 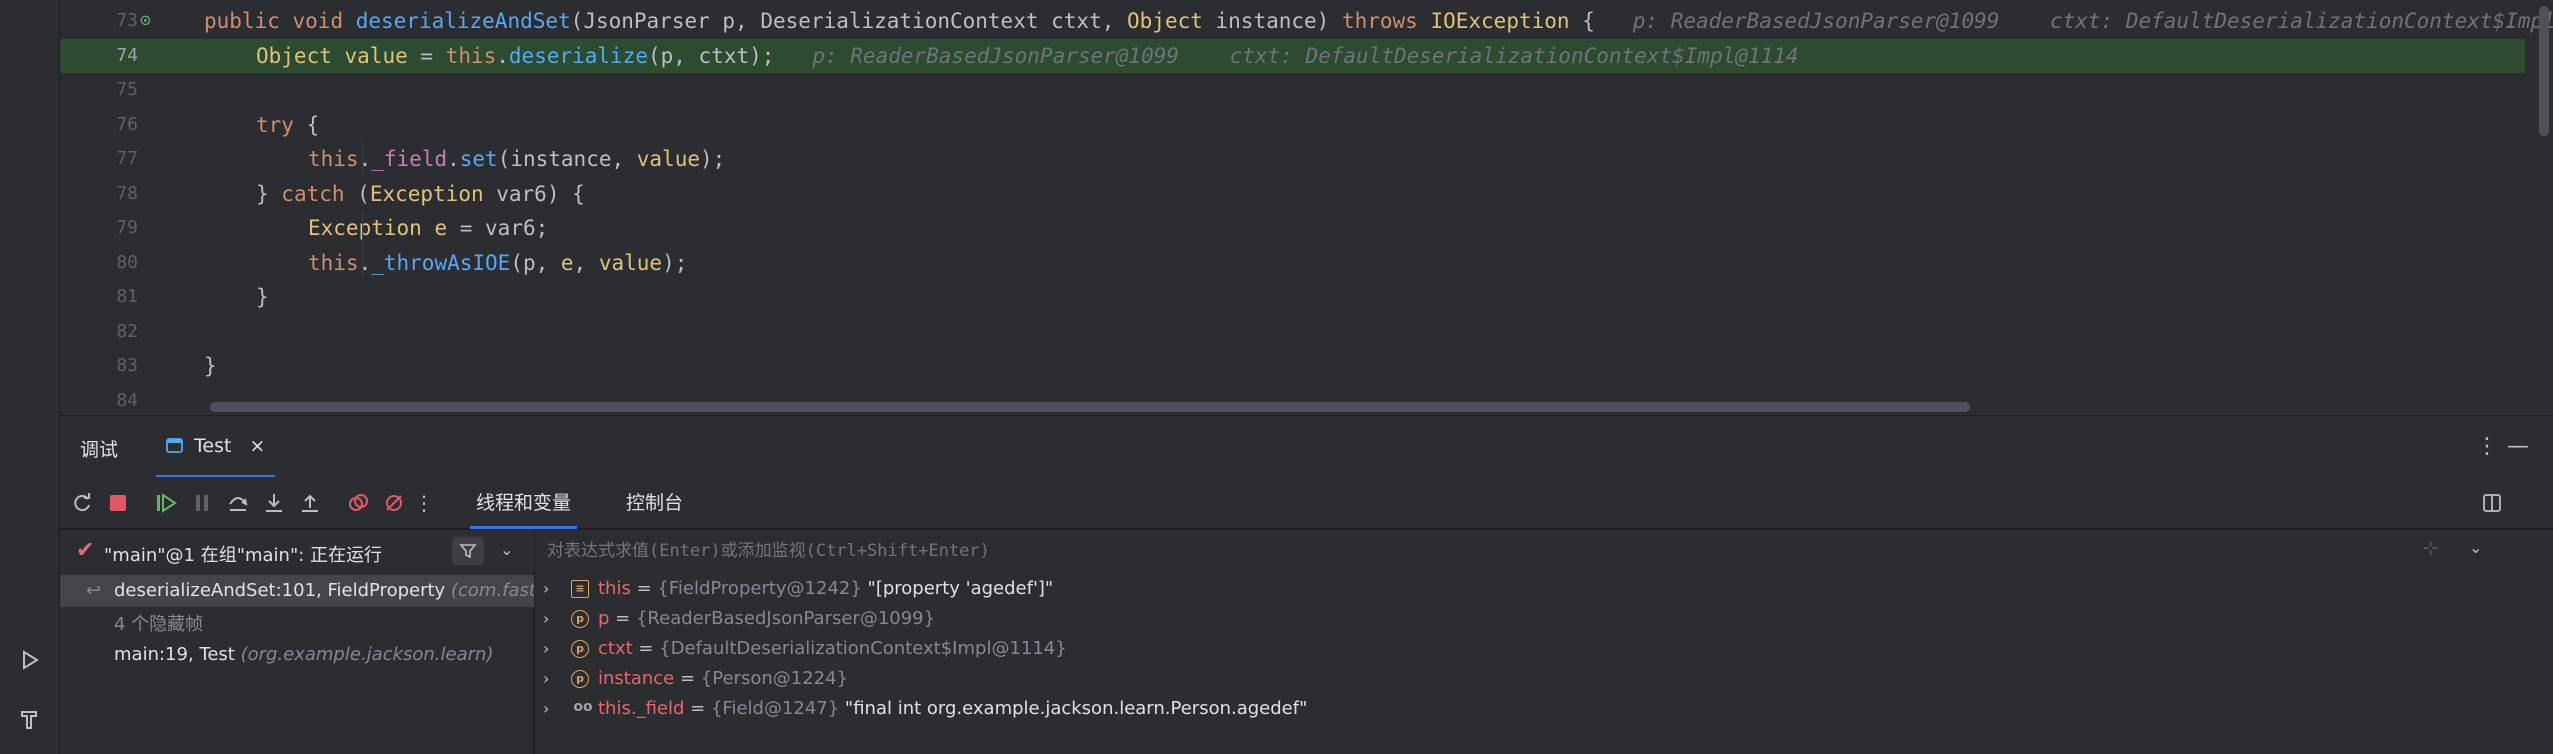 I want to click on pause-icon, so click(x=202, y=503).